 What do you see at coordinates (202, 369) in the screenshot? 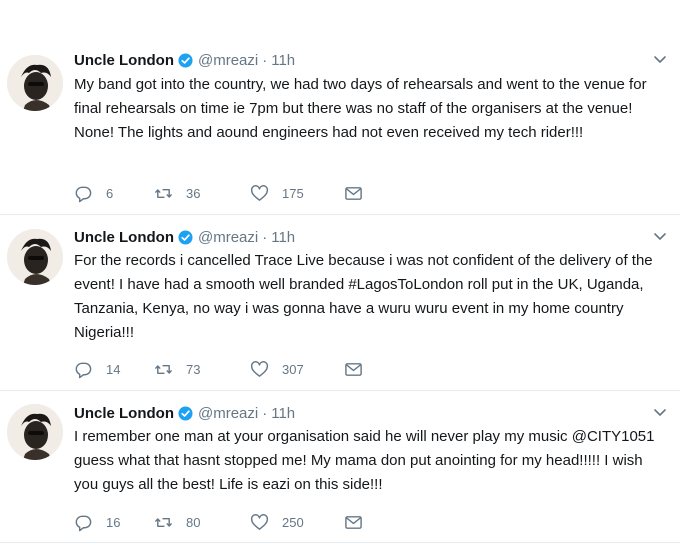
I see `retweet-button: 73` at bounding box center [202, 369].